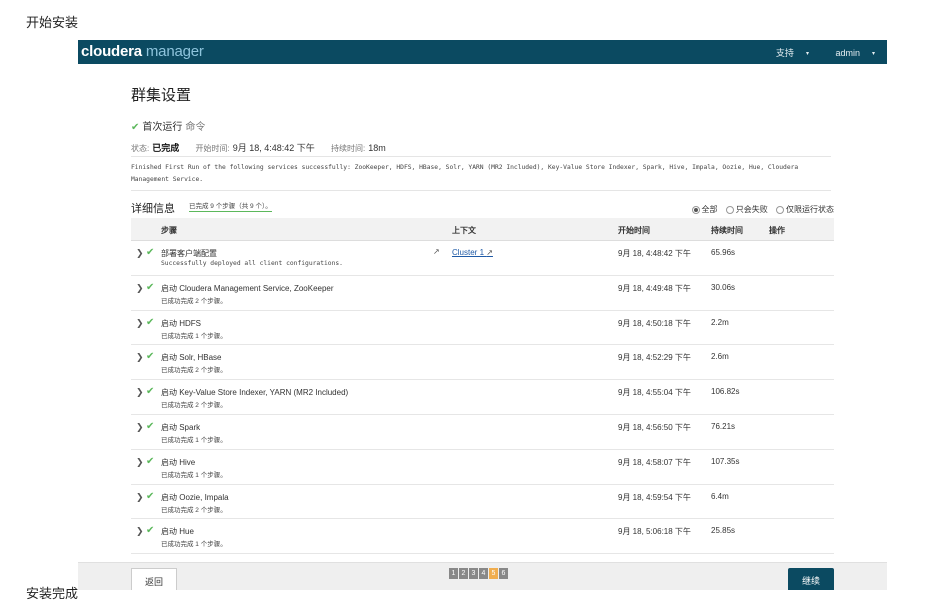  What do you see at coordinates (169, 230) in the screenshot?
I see `column-step: 步骤` at bounding box center [169, 230].